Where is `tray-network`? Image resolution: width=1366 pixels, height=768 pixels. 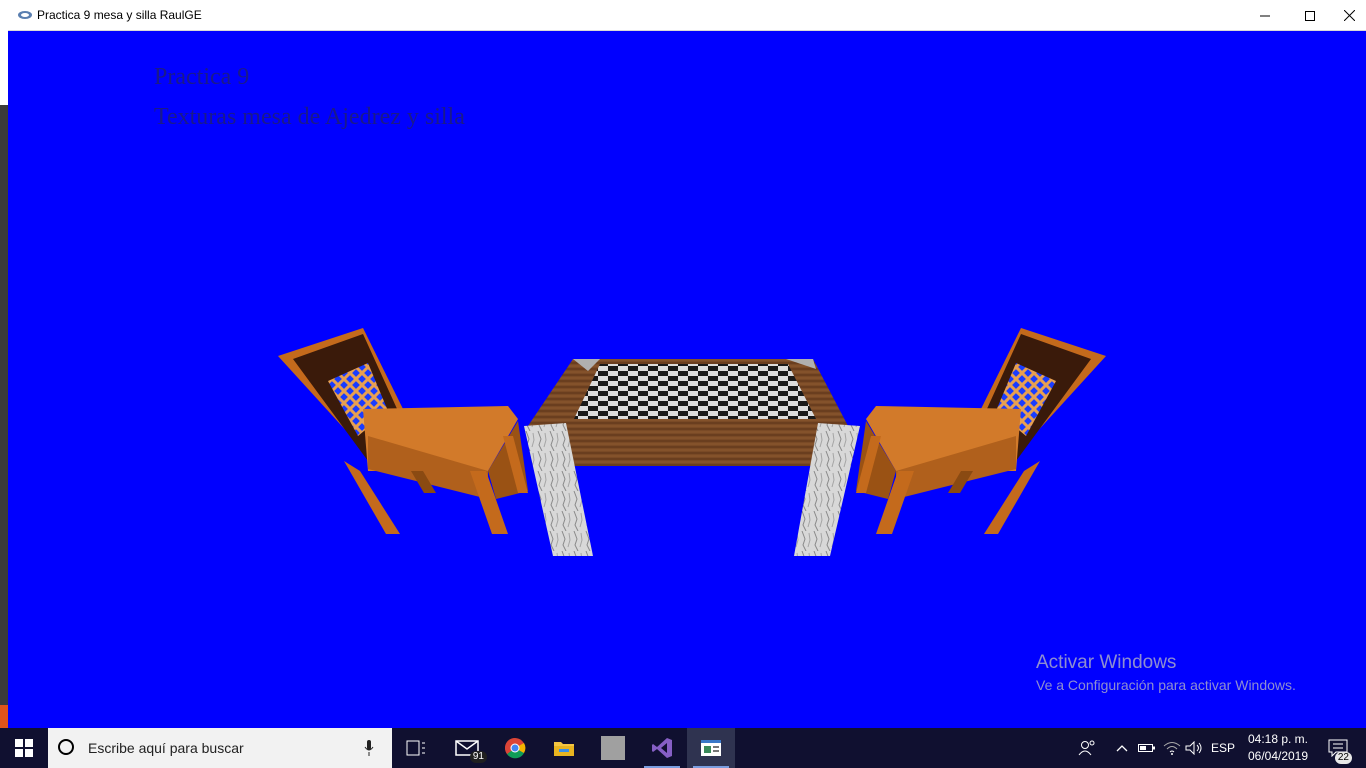 tray-network is located at coordinates (1172, 748).